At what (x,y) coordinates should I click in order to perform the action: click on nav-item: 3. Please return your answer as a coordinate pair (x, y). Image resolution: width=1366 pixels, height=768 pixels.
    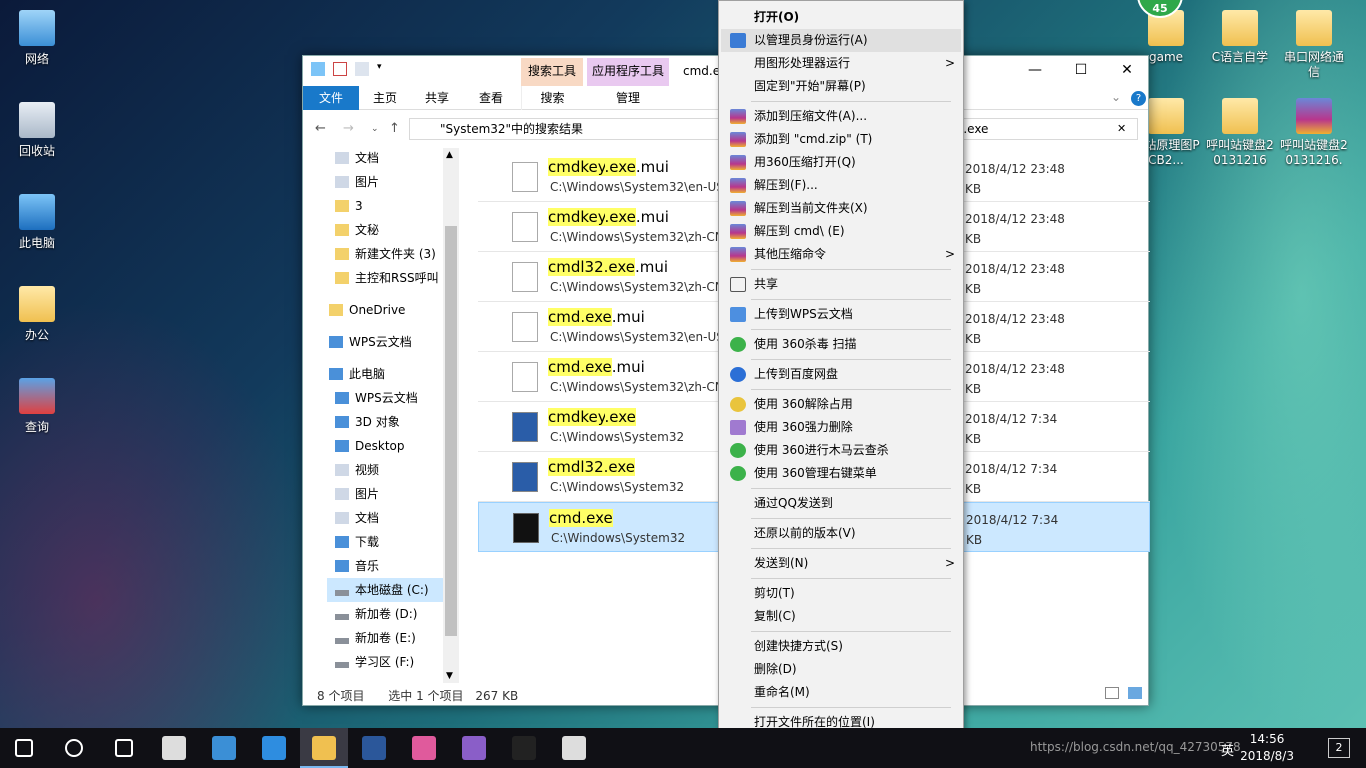
    Looking at the image, I should click on (385, 206).